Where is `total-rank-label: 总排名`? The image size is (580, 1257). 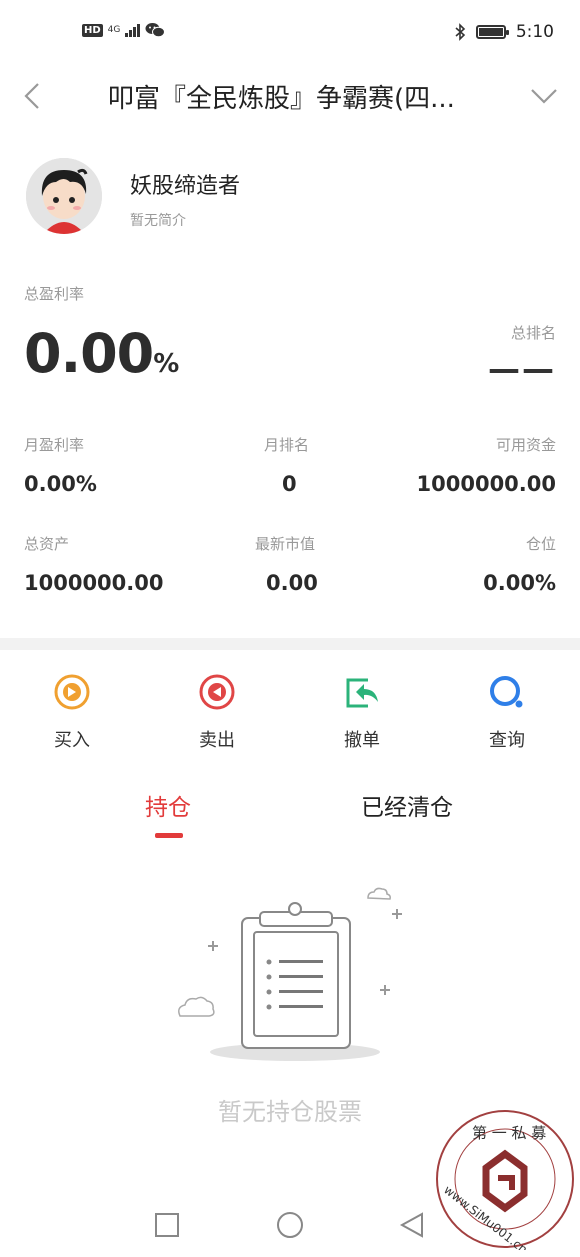
total-rank-label: 总排名 is located at coordinates (533, 333).